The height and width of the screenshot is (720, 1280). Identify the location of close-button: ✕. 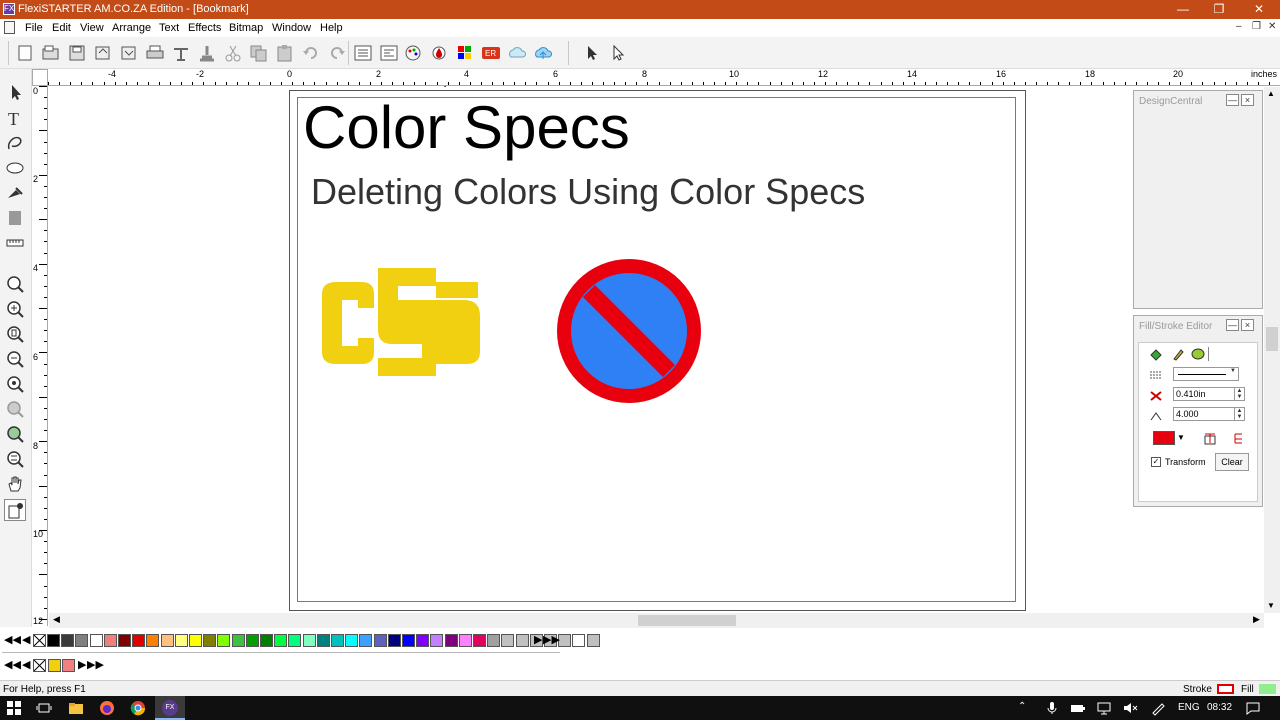
(1259, 9).